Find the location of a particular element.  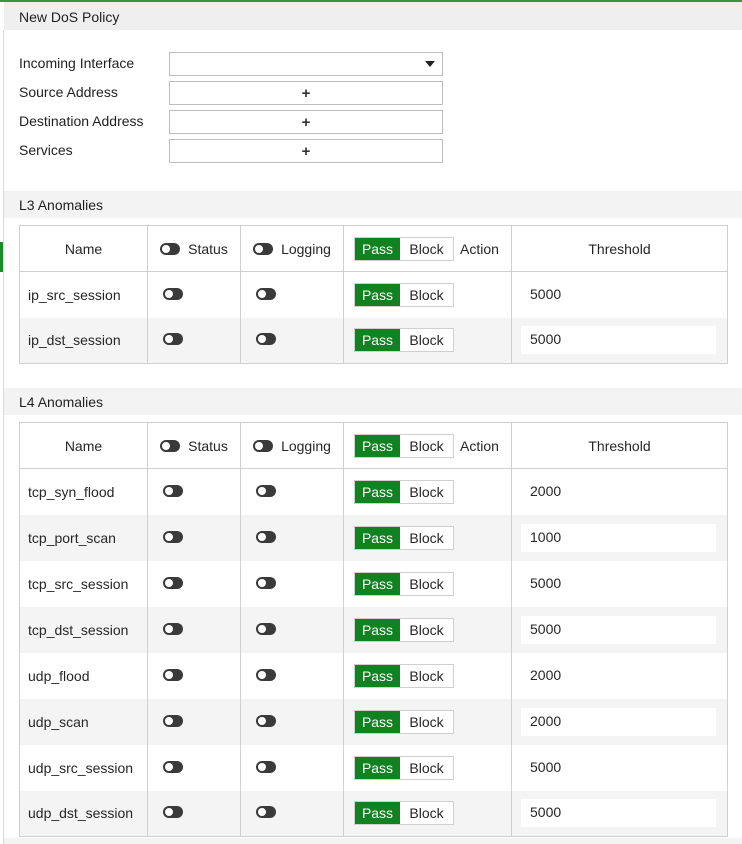

destination-address-label: Destination Address is located at coordinates (81, 121).